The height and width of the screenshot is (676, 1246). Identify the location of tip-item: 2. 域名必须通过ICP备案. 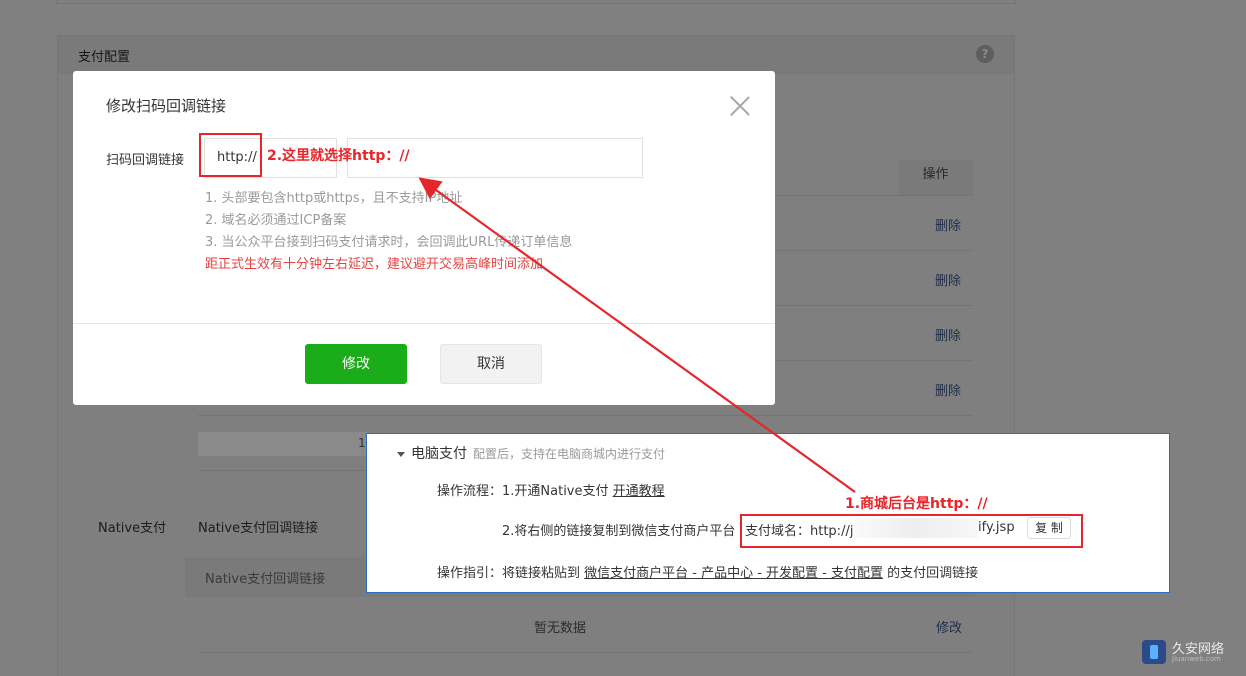
(276, 220).